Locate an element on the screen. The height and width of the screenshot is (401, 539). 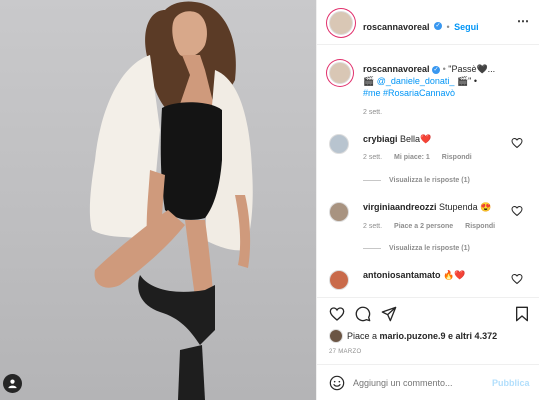
author-avatar is located at coordinates (341, 23).